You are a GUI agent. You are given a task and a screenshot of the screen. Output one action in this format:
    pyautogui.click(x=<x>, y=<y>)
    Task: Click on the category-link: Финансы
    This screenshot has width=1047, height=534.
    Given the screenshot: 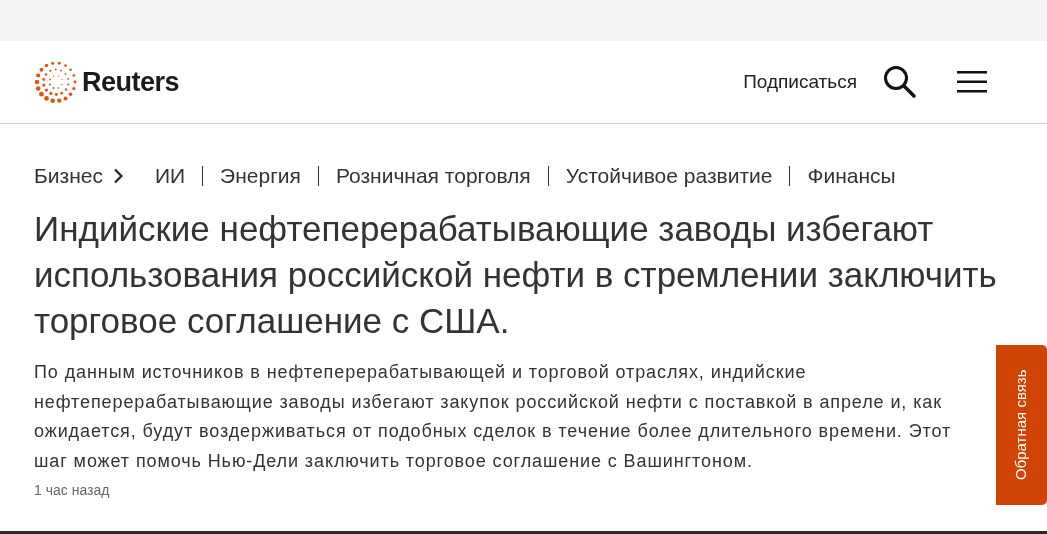 What is the action you would take?
    pyautogui.click(x=851, y=176)
    